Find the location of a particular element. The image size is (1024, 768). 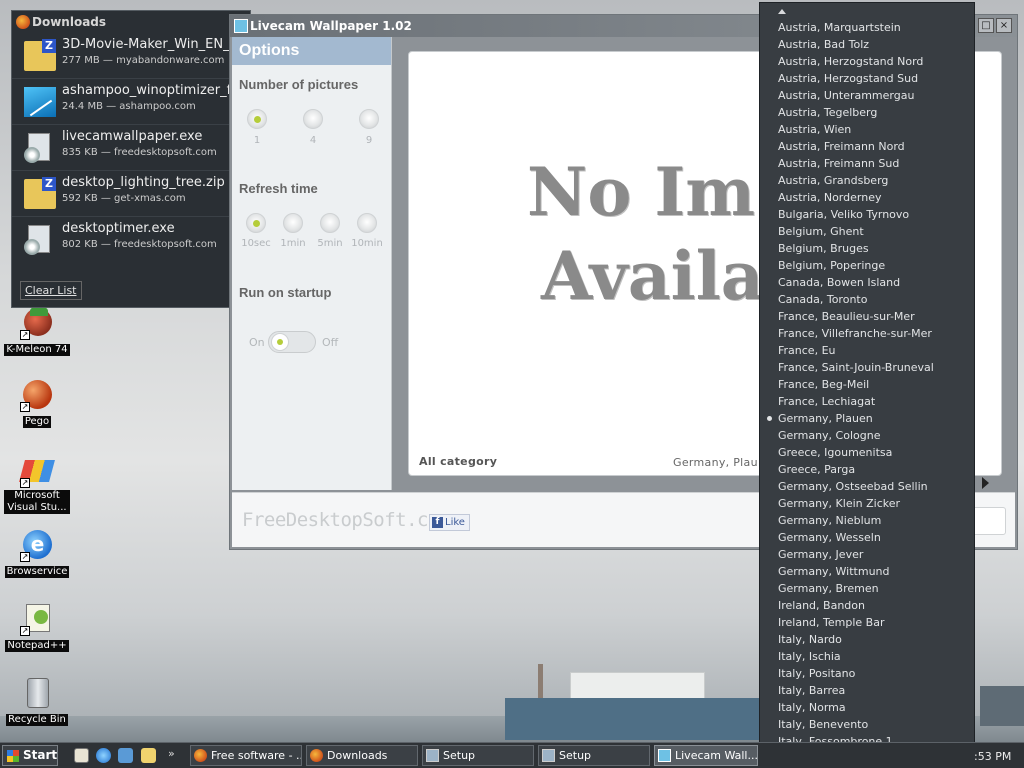

camera-option: Austria, Unterammergau is located at coordinates (868, 95).